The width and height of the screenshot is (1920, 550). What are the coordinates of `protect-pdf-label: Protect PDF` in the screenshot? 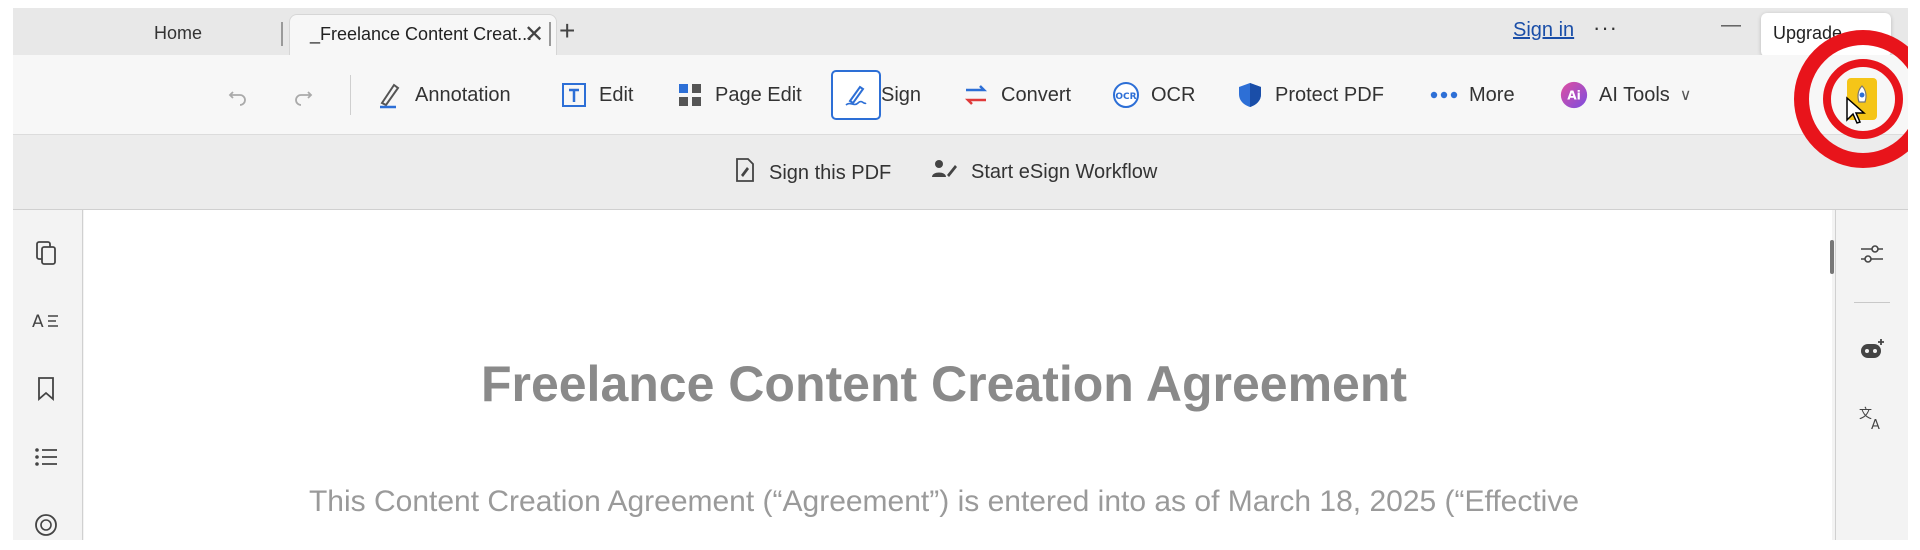 It's located at (1329, 94).